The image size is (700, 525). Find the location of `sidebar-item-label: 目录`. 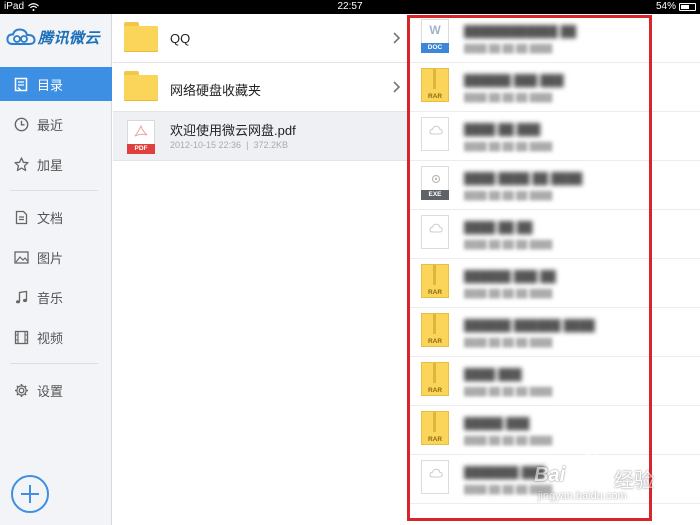

sidebar-item-label: 目录 is located at coordinates (50, 85).